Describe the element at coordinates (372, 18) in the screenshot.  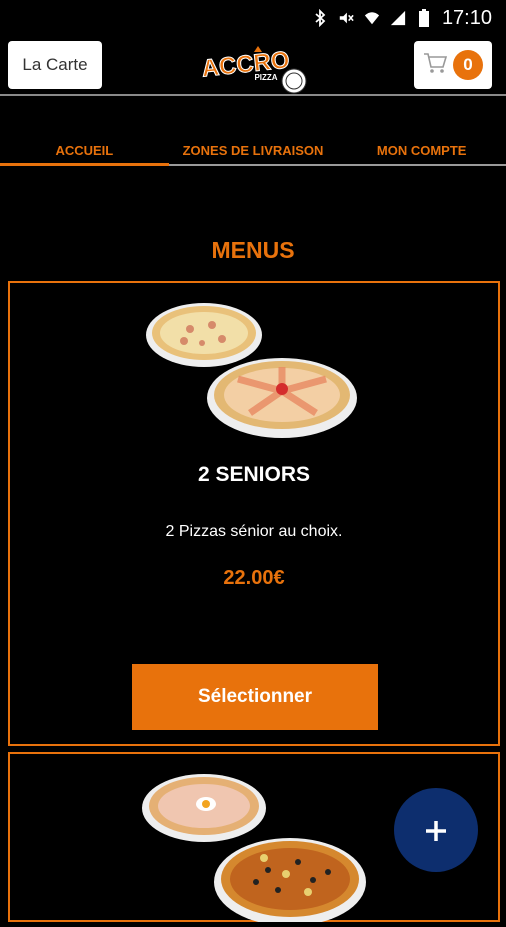
I see `wifi-icon` at that location.